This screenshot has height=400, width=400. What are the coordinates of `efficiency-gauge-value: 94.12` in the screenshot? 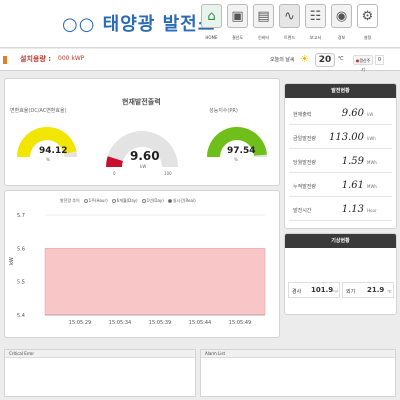 It's located at (53, 151).